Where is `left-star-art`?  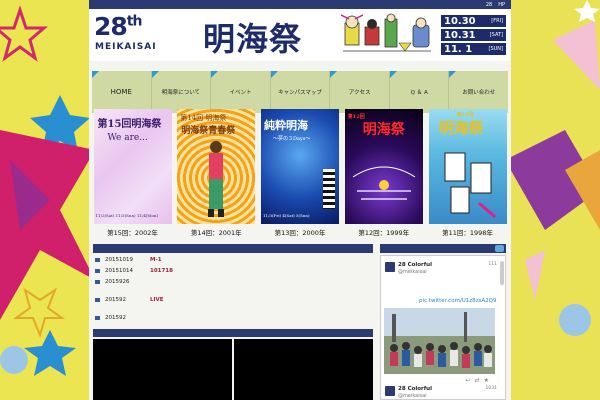 left-star-art is located at coordinates (47, 190).